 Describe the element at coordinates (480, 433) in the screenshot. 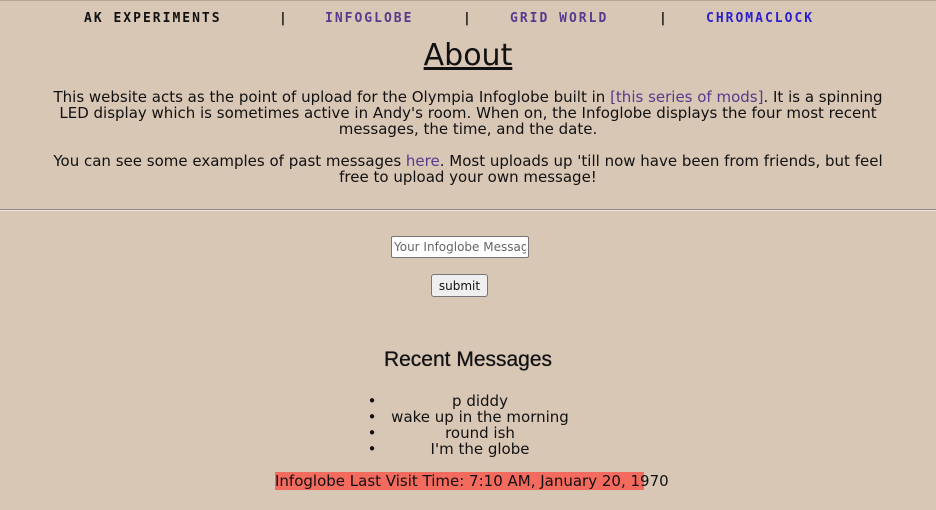

I see `list-item: • round ish` at that location.